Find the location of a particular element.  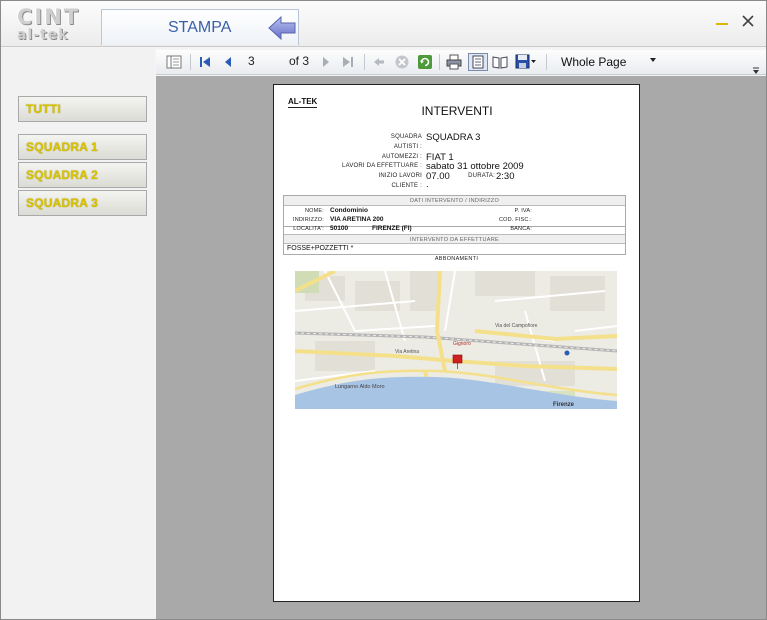

nome-label: NOME: is located at coordinates (314, 211).